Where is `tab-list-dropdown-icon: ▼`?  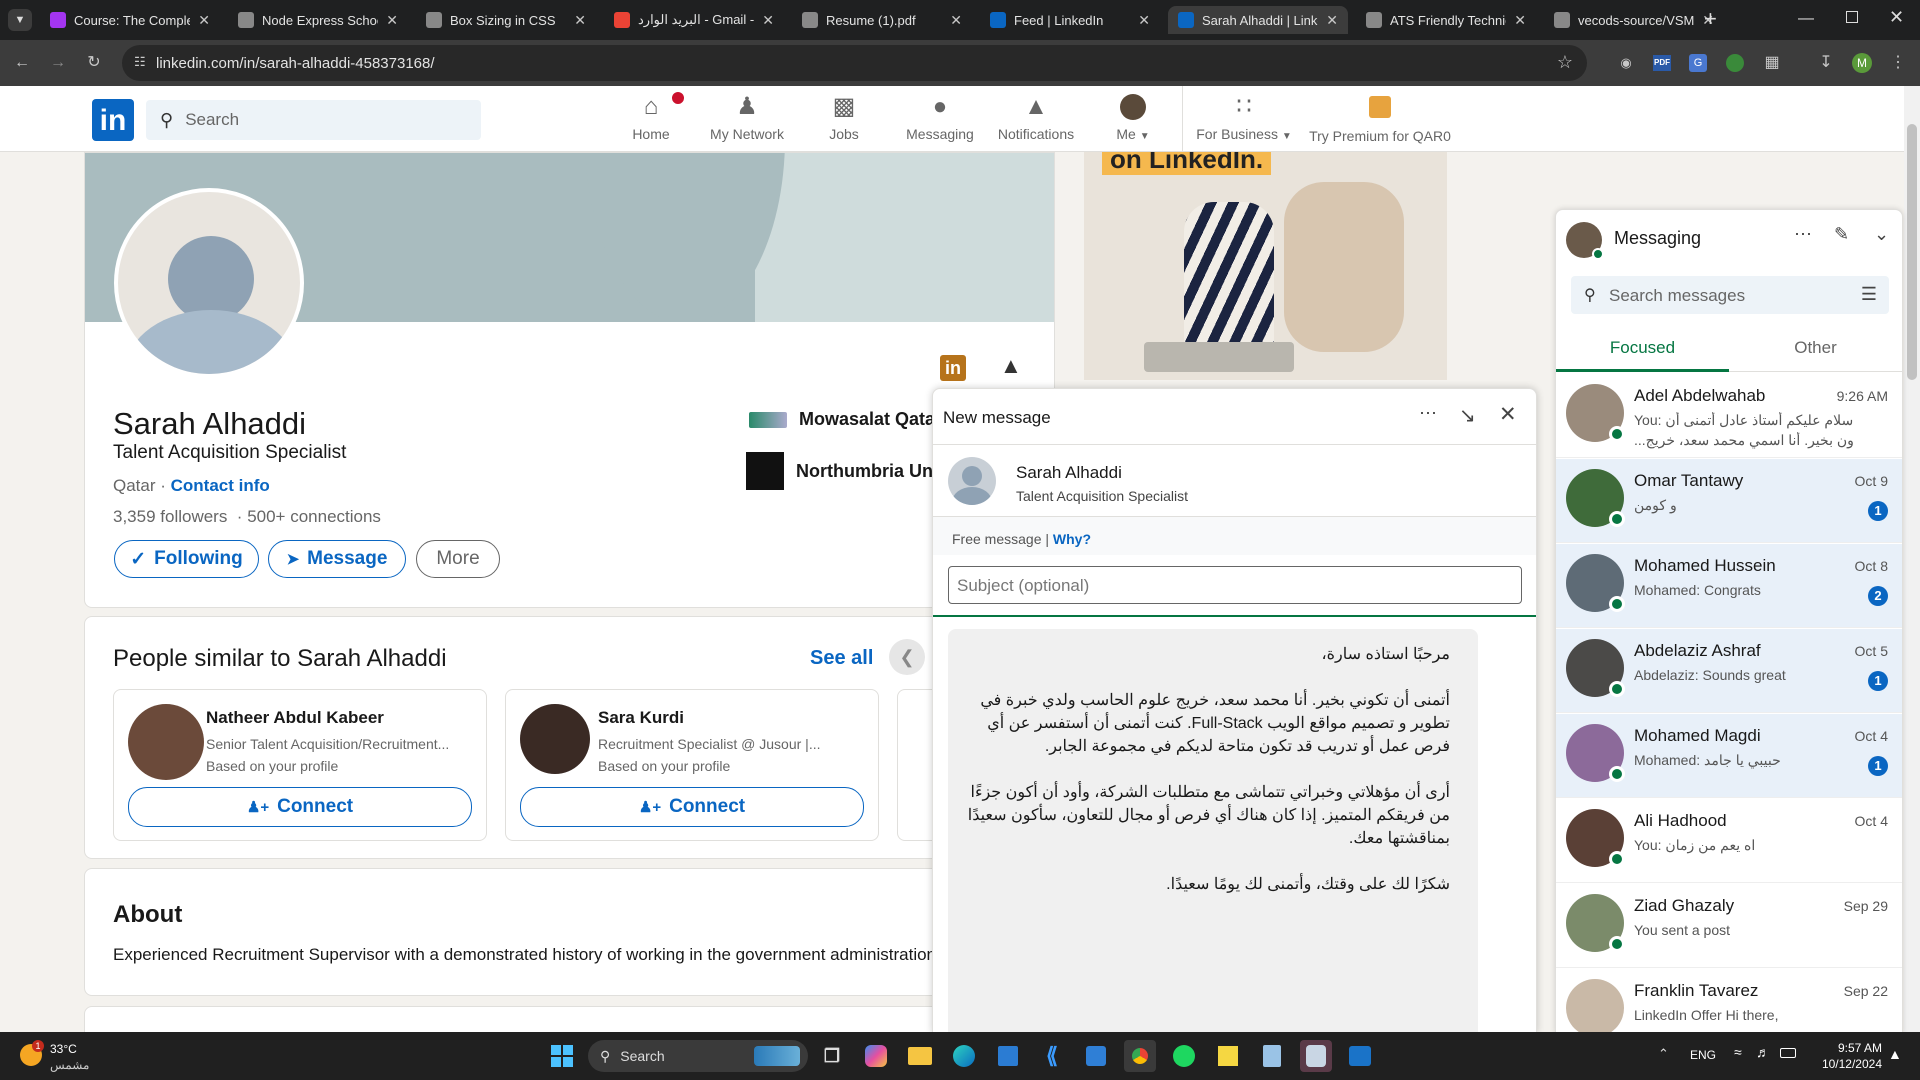 tab-list-dropdown-icon: ▼ is located at coordinates (20, 20).